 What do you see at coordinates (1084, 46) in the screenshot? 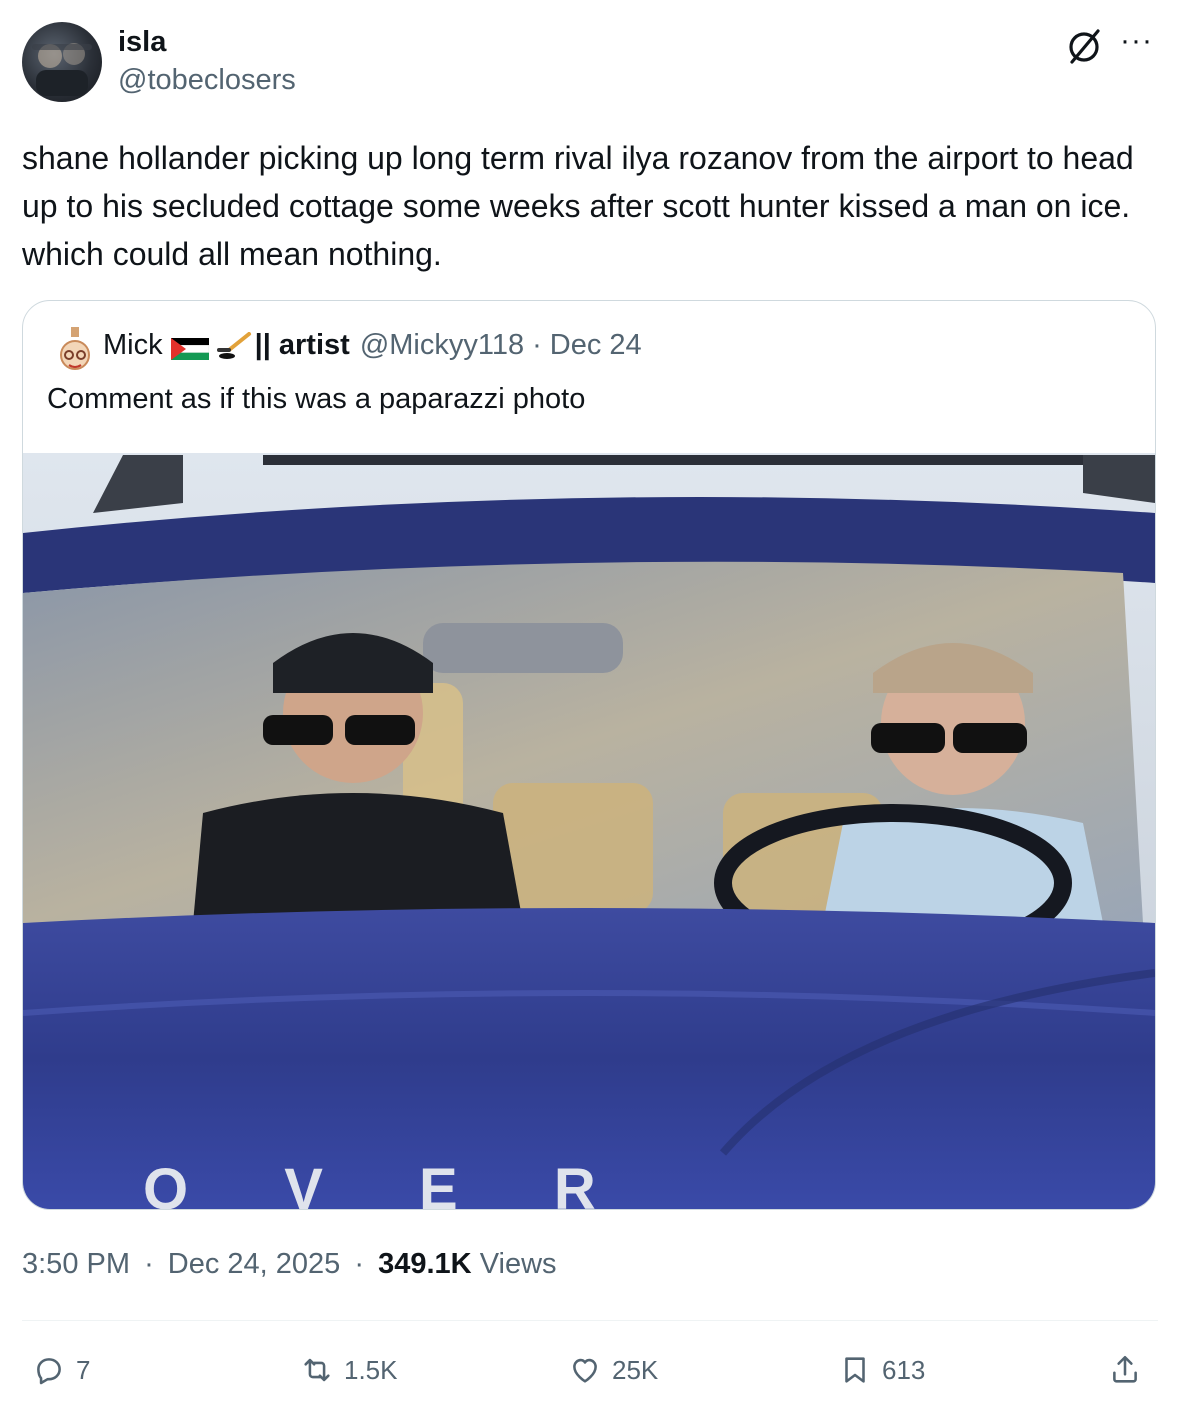
I see `grok-icon` at bounding box center [1084, 46].